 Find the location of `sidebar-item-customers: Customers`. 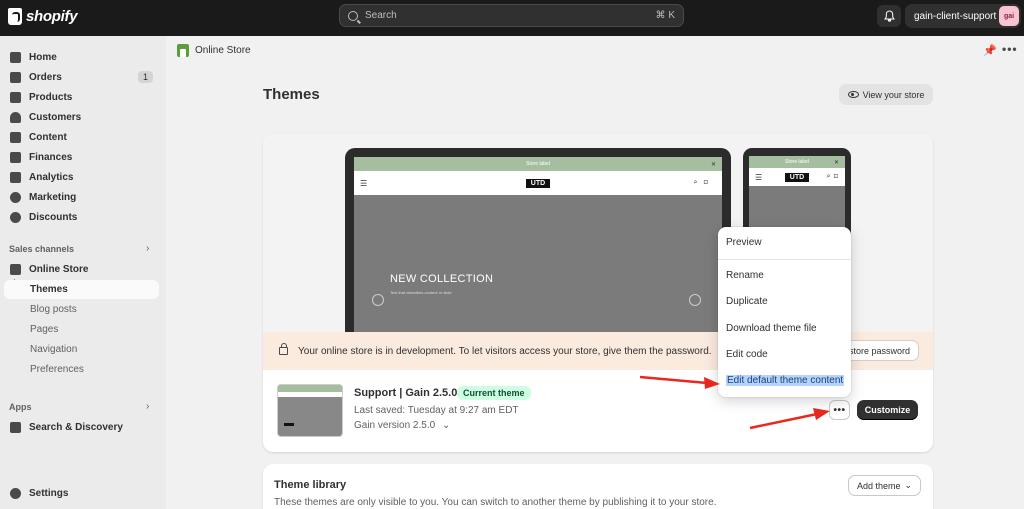

sidebar-item-customers: Customers is located at coordinates (81, 117).